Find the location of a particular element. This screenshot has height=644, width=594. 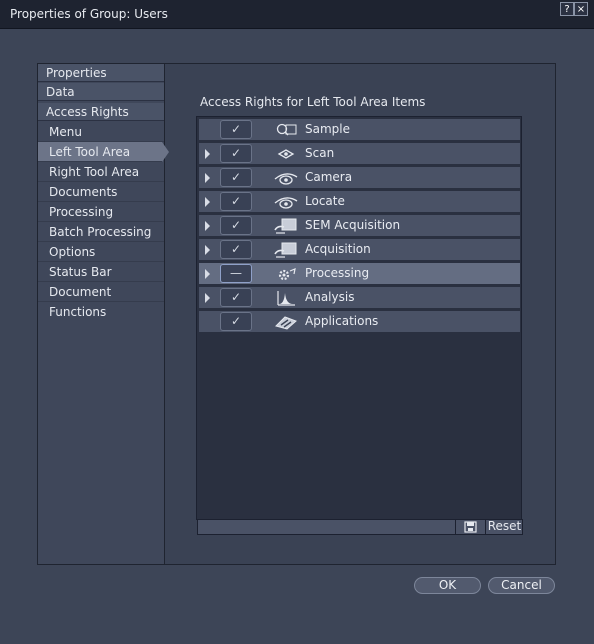

sidebar-item-right-tool-area: Right Tool Area is located at coordinates (101, 172).